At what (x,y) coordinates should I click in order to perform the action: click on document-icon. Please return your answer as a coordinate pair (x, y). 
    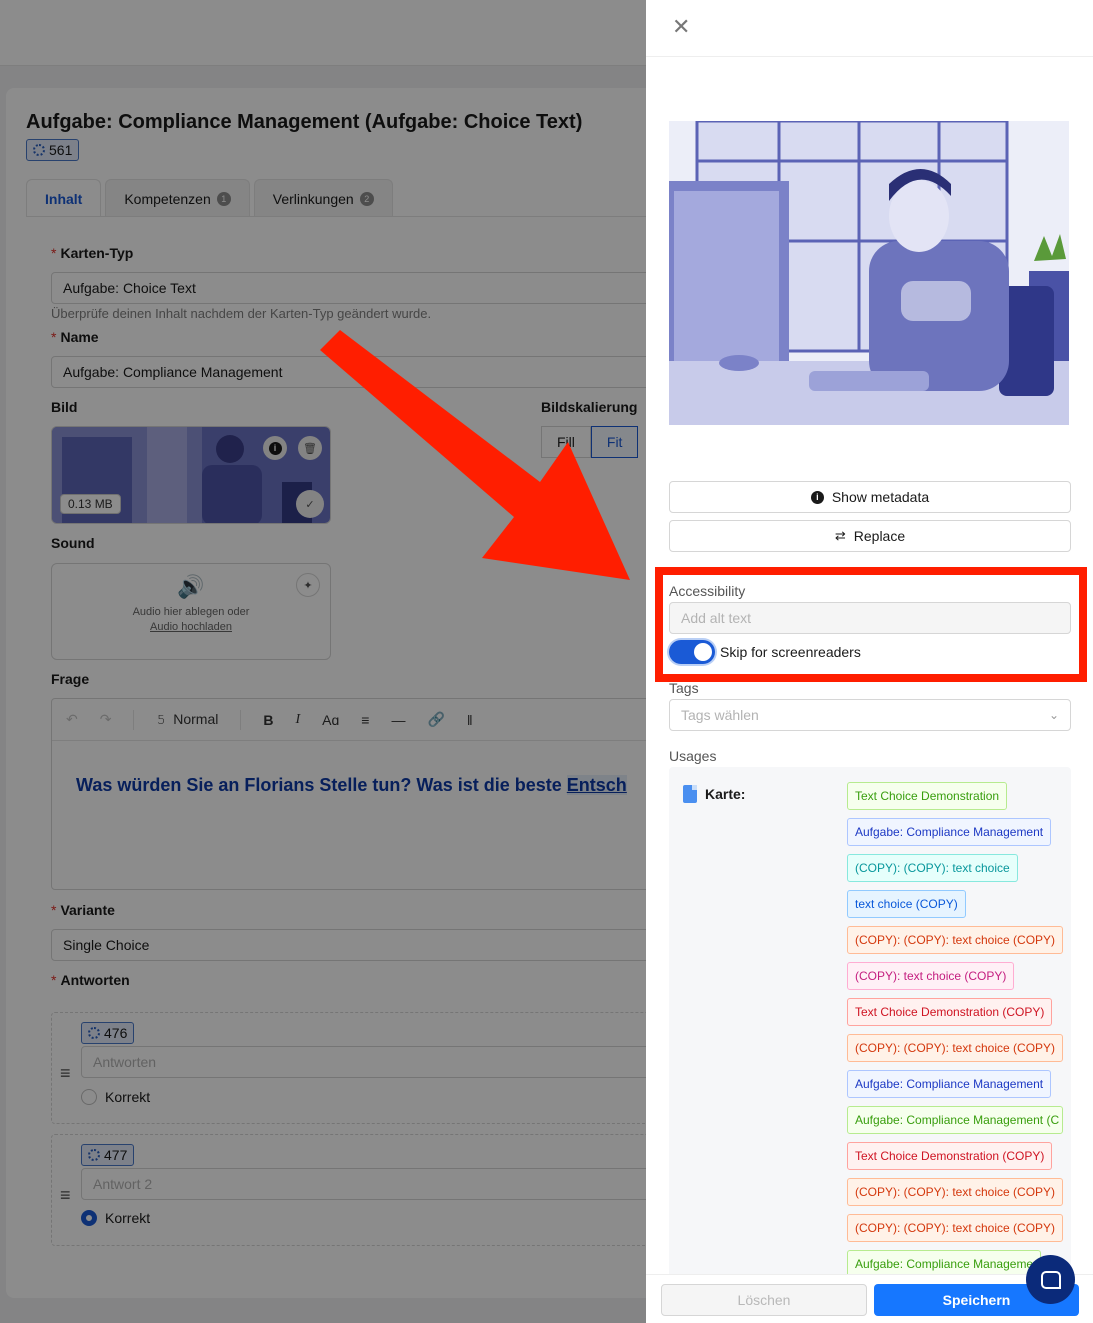
    Looking at the image, I should click on (690, 794).